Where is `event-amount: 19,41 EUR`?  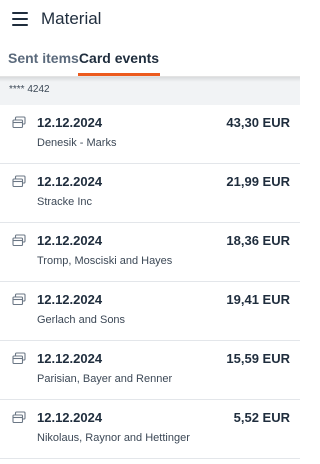 event-amount: 19,41 EUR is located at coordinates (258, 299).